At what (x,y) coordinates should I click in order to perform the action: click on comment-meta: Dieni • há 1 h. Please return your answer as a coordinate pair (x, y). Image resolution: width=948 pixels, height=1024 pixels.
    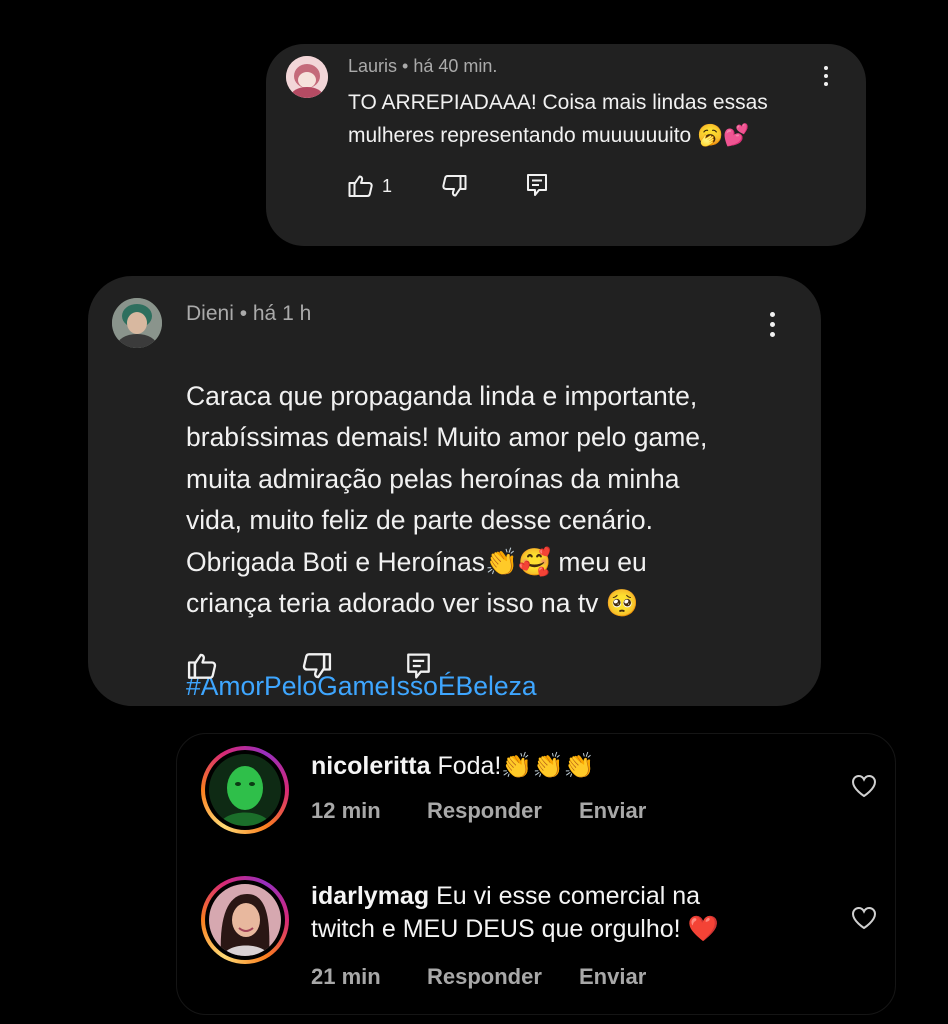
    Looking at the image, I should click on (249, 313).